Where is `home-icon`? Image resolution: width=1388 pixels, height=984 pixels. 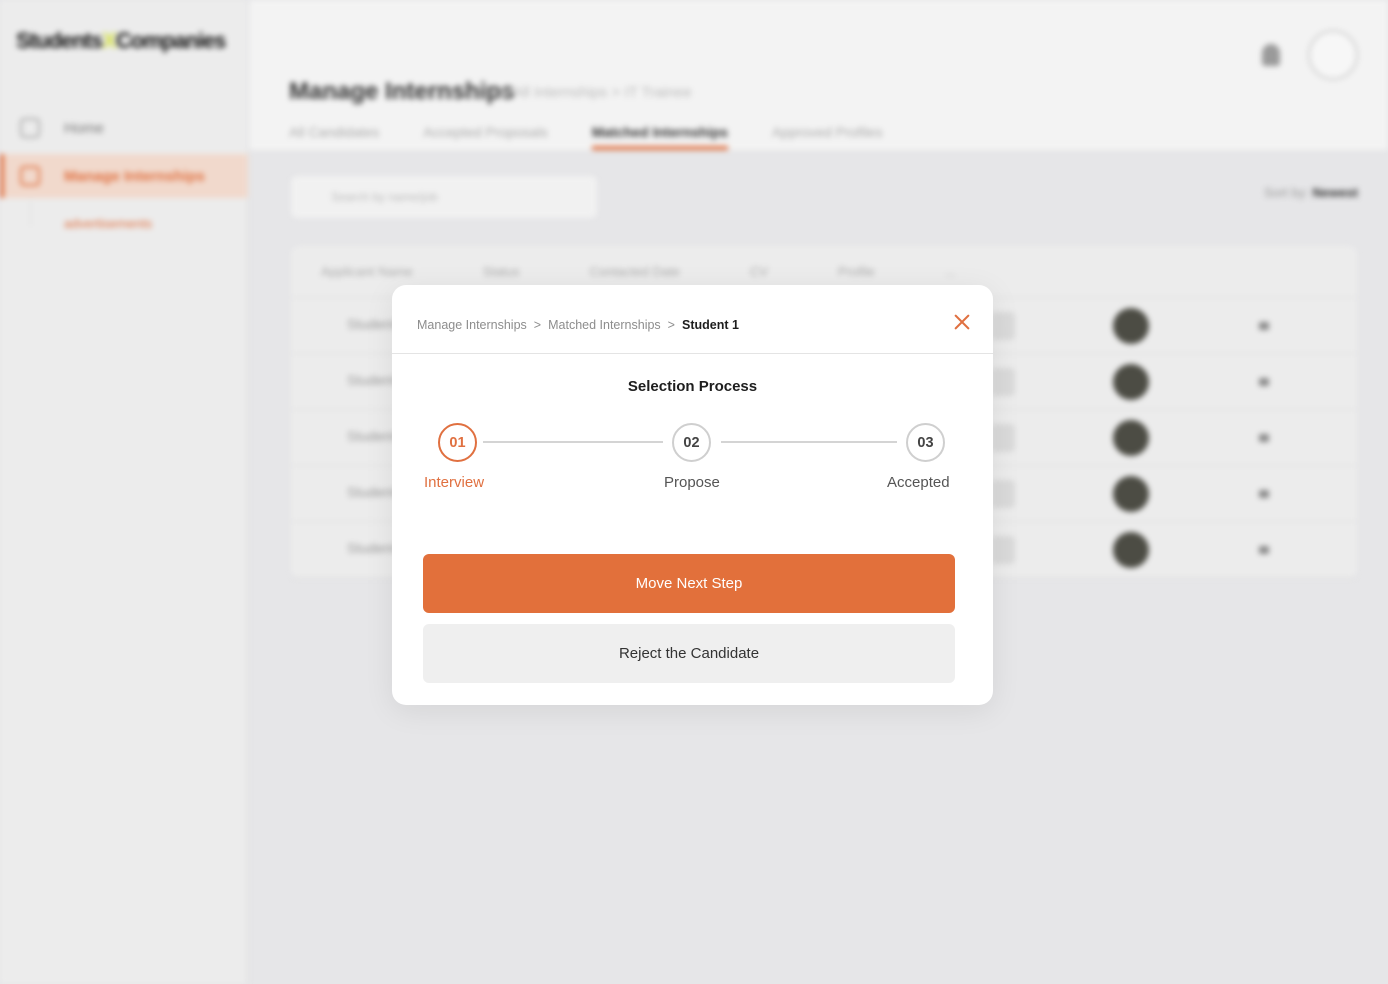 home-icon is located at coordinates (30, 128).